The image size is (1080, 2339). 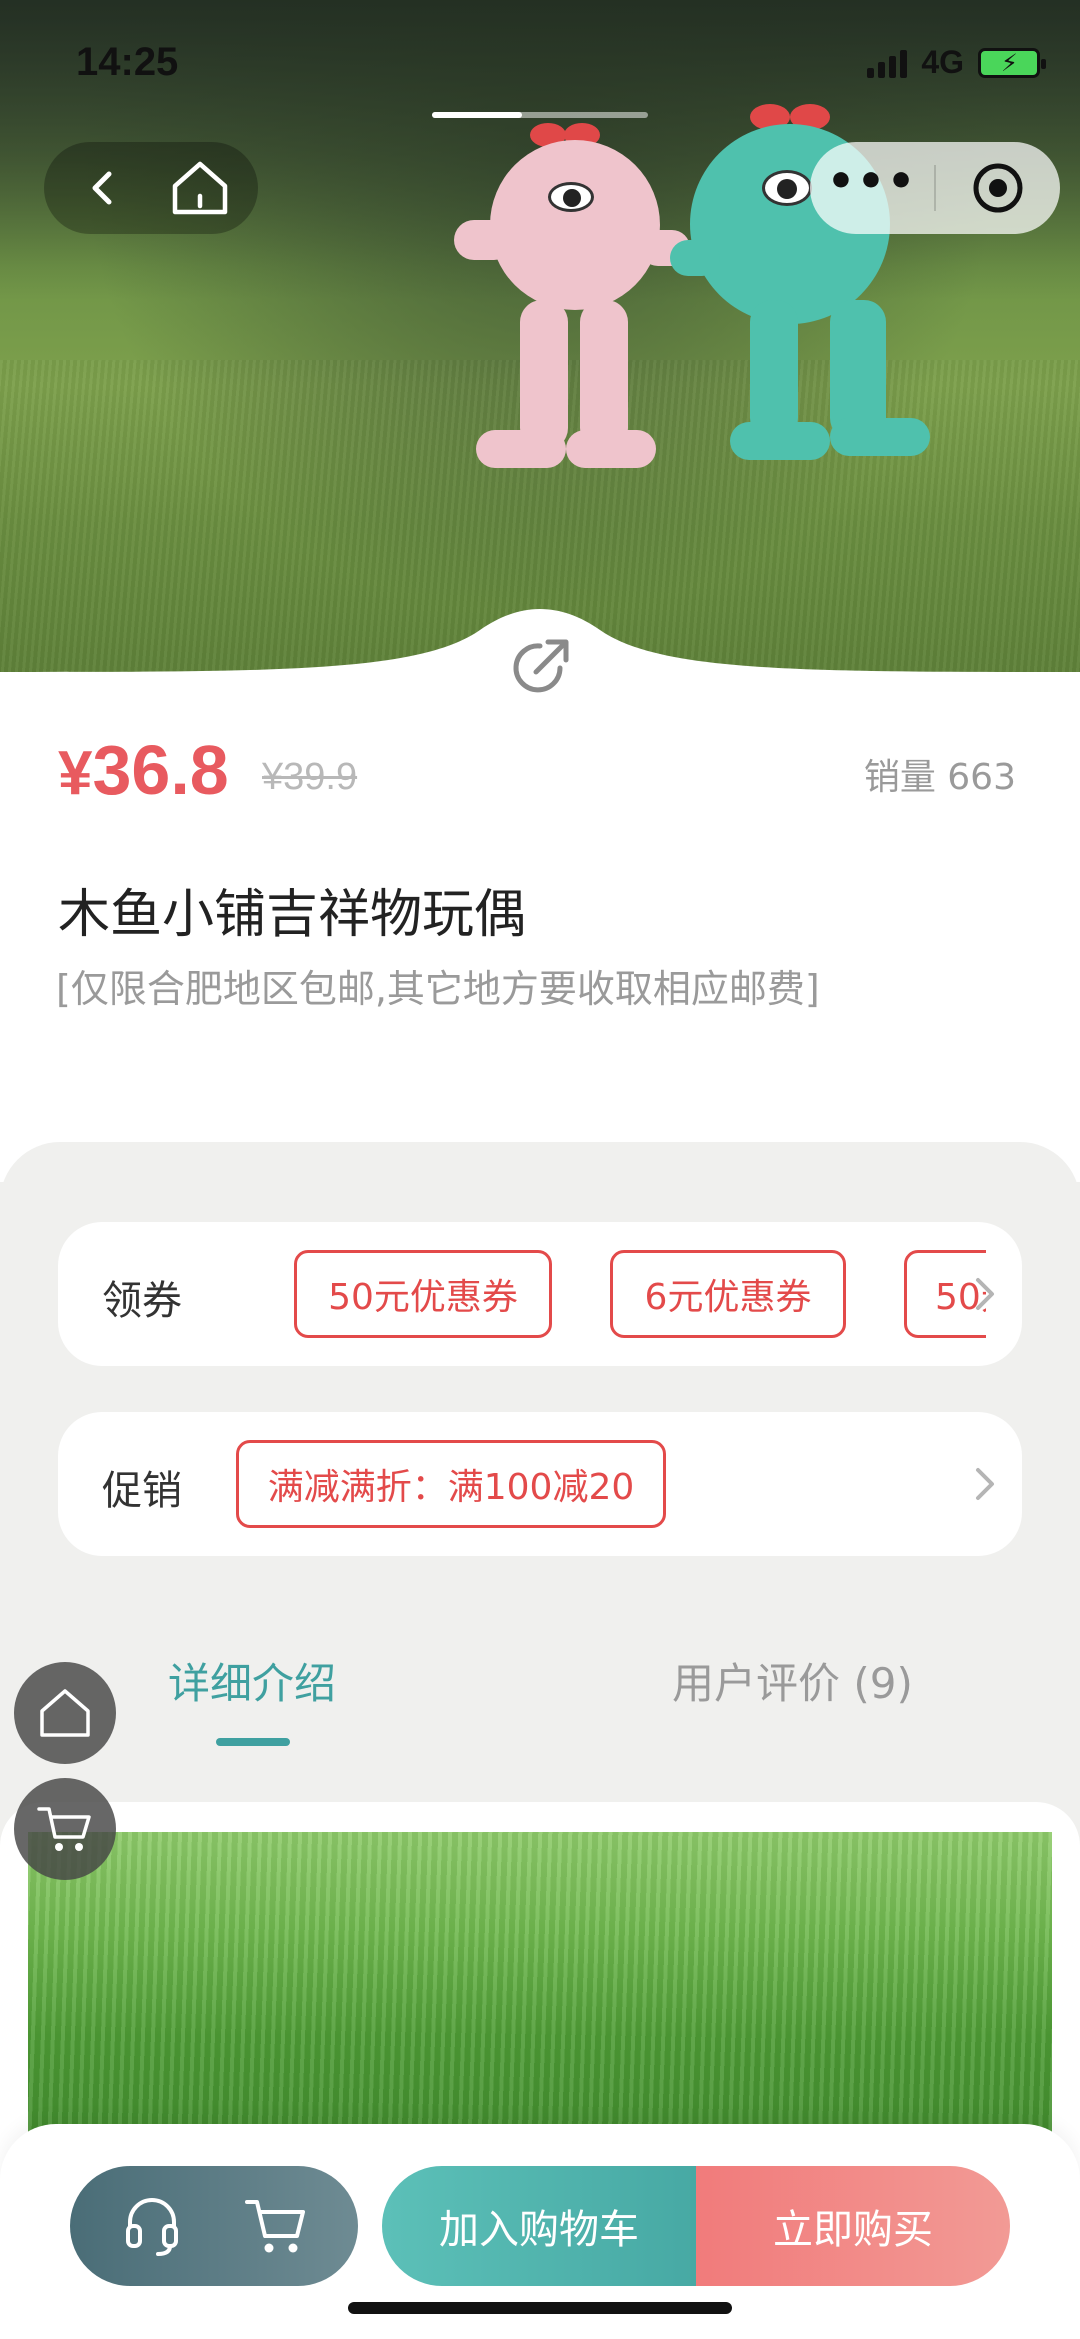 What do you see at coordinates (998, 188) in the screenshot?
I see `target-icon` at bounding box center [998, 188].